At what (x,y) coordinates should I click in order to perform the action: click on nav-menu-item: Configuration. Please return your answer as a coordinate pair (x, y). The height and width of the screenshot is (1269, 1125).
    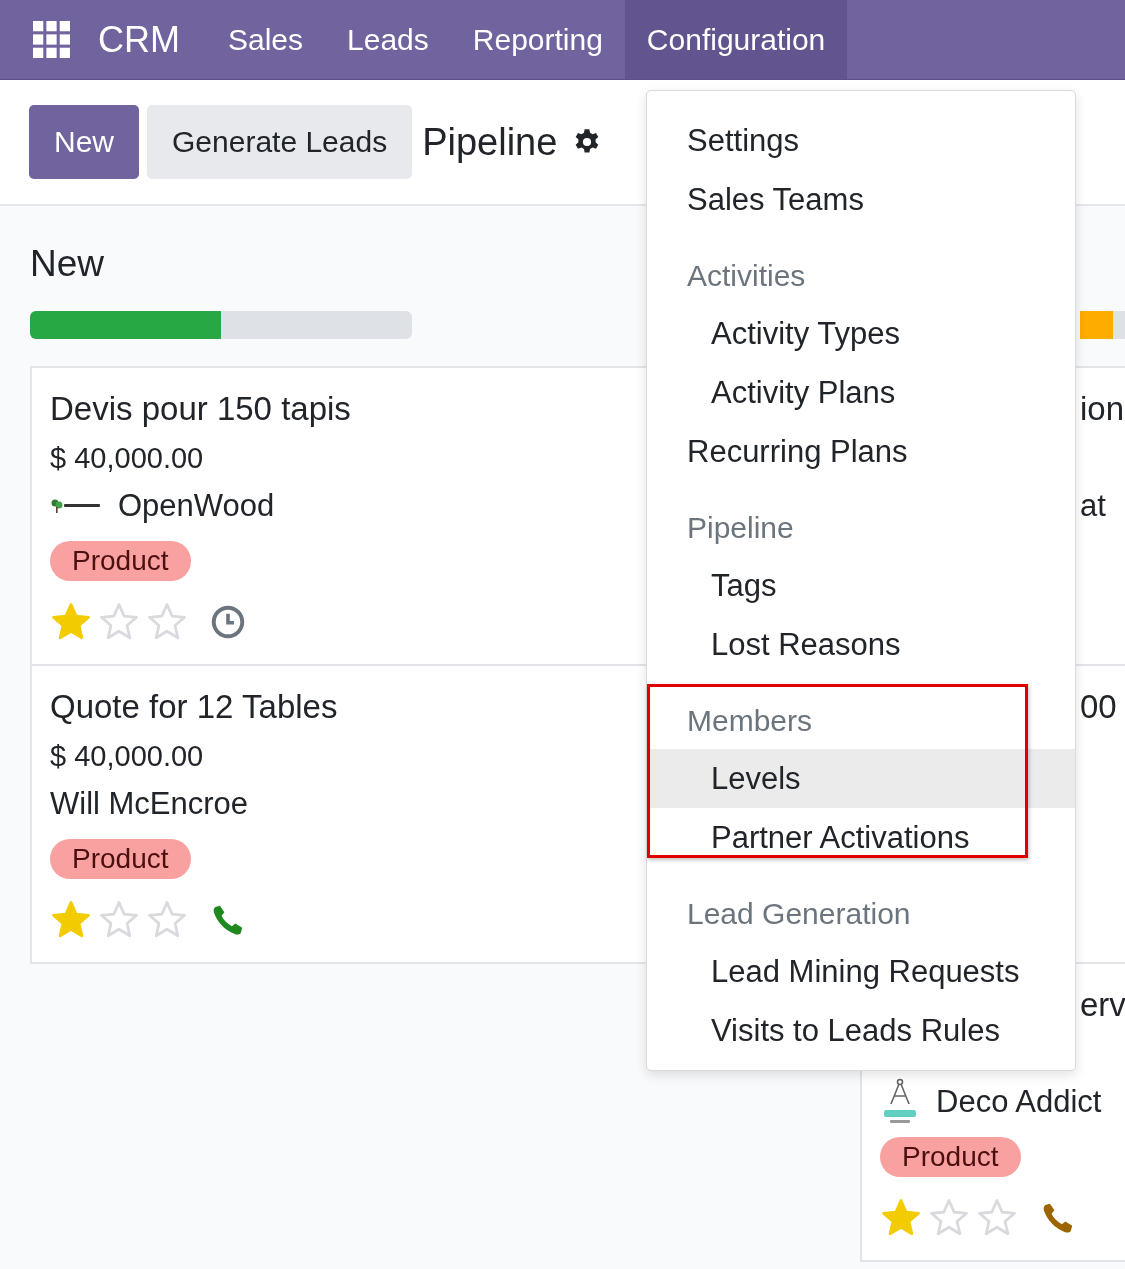
    Looking at the image, I should click on (736, 39).